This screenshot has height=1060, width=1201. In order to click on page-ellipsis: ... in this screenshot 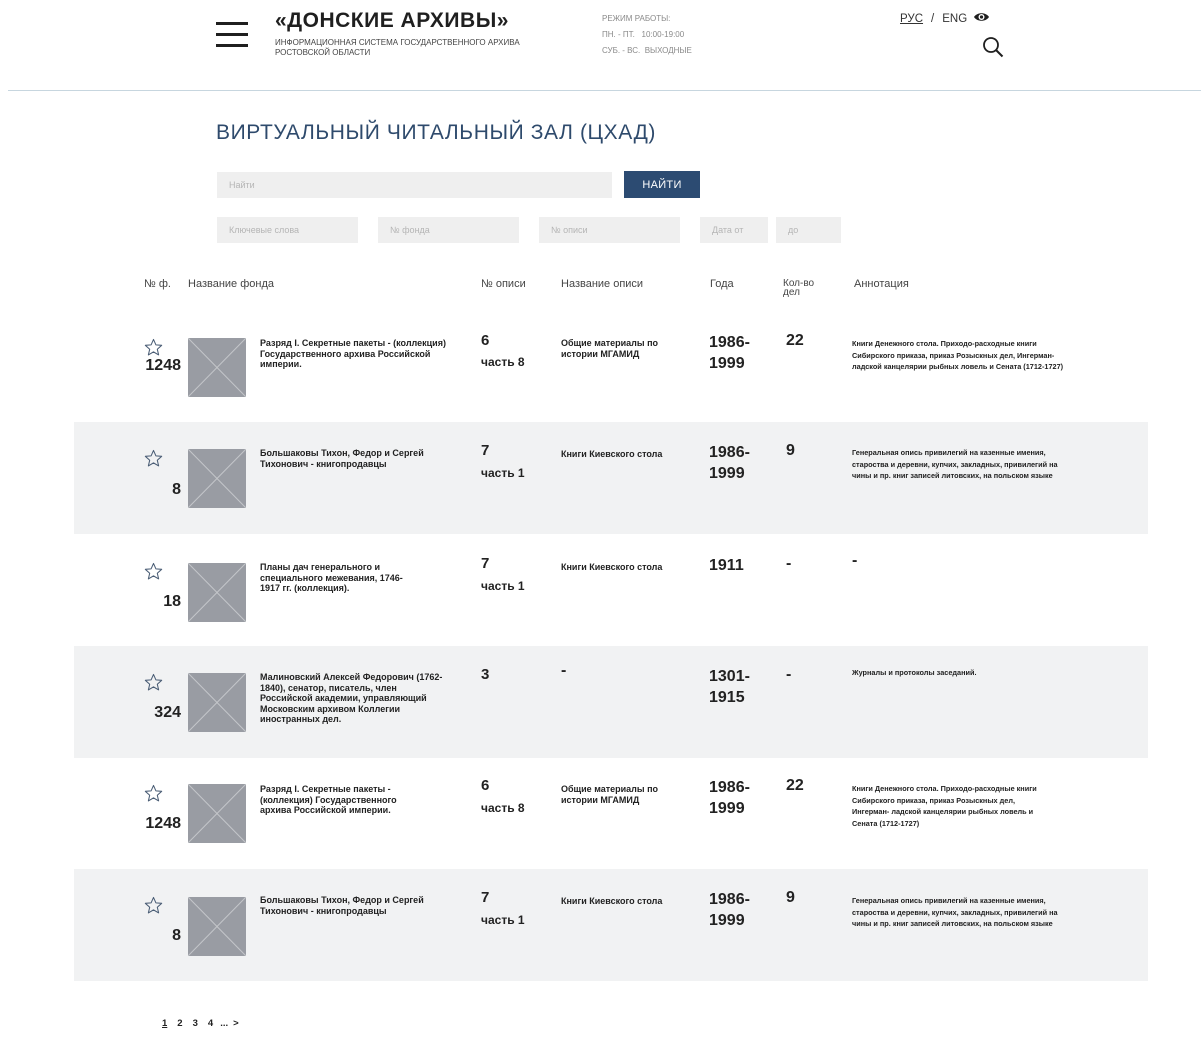, I will do `click(224, 1023)`.